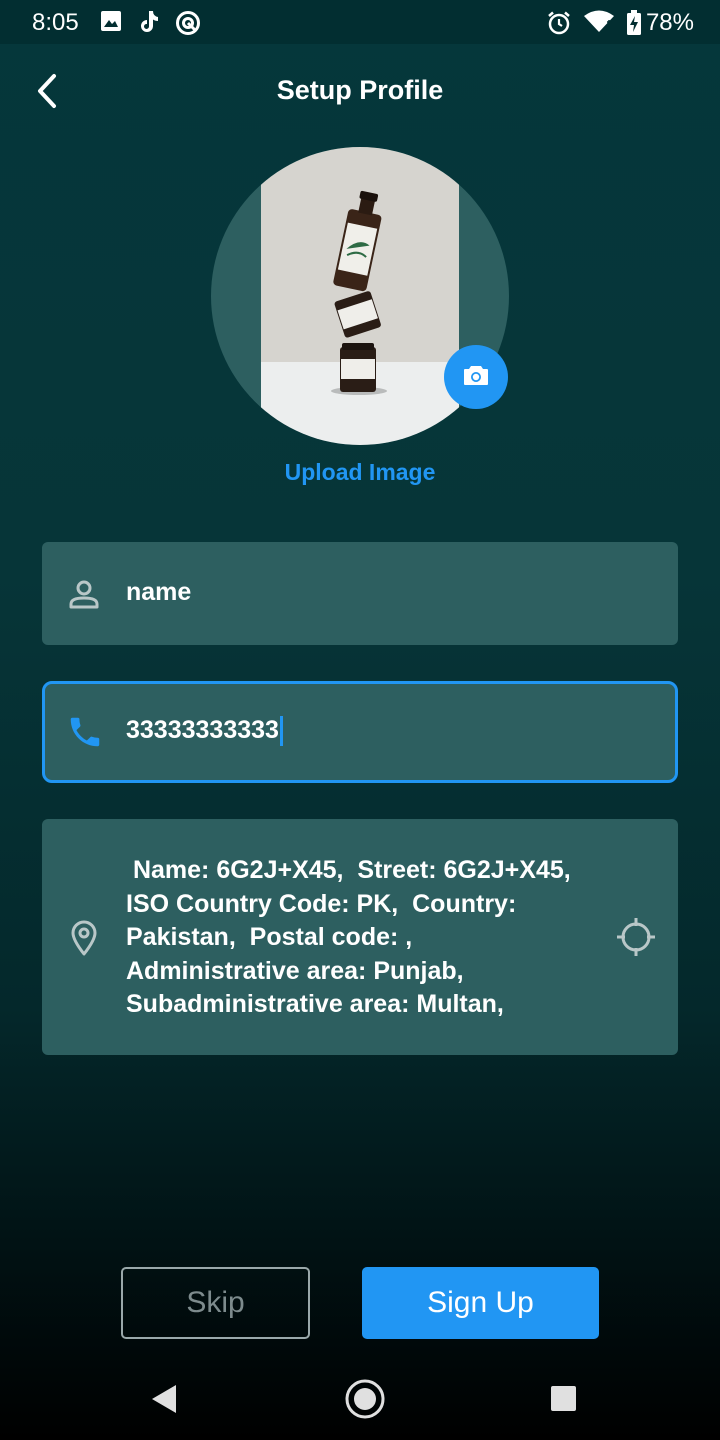 This screenshot has width=720, height=1440. I want to click on skip-button: Skip, so click(215, 1303).